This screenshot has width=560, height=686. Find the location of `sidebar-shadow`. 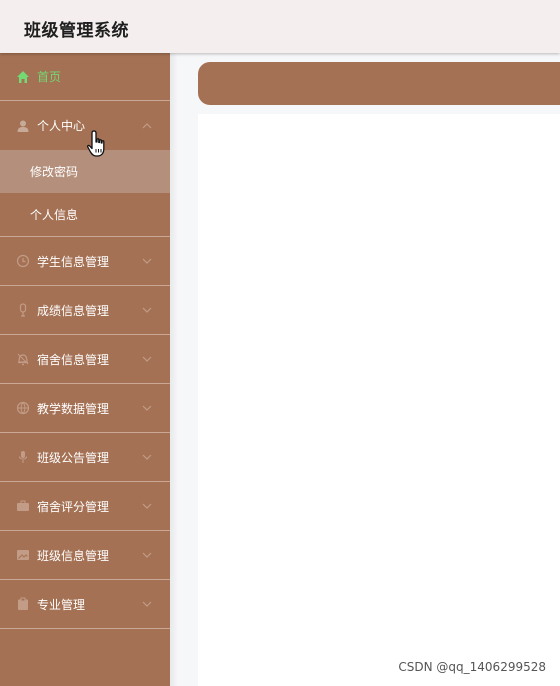

sidebar-shadow is located at coordinates (174, 369).